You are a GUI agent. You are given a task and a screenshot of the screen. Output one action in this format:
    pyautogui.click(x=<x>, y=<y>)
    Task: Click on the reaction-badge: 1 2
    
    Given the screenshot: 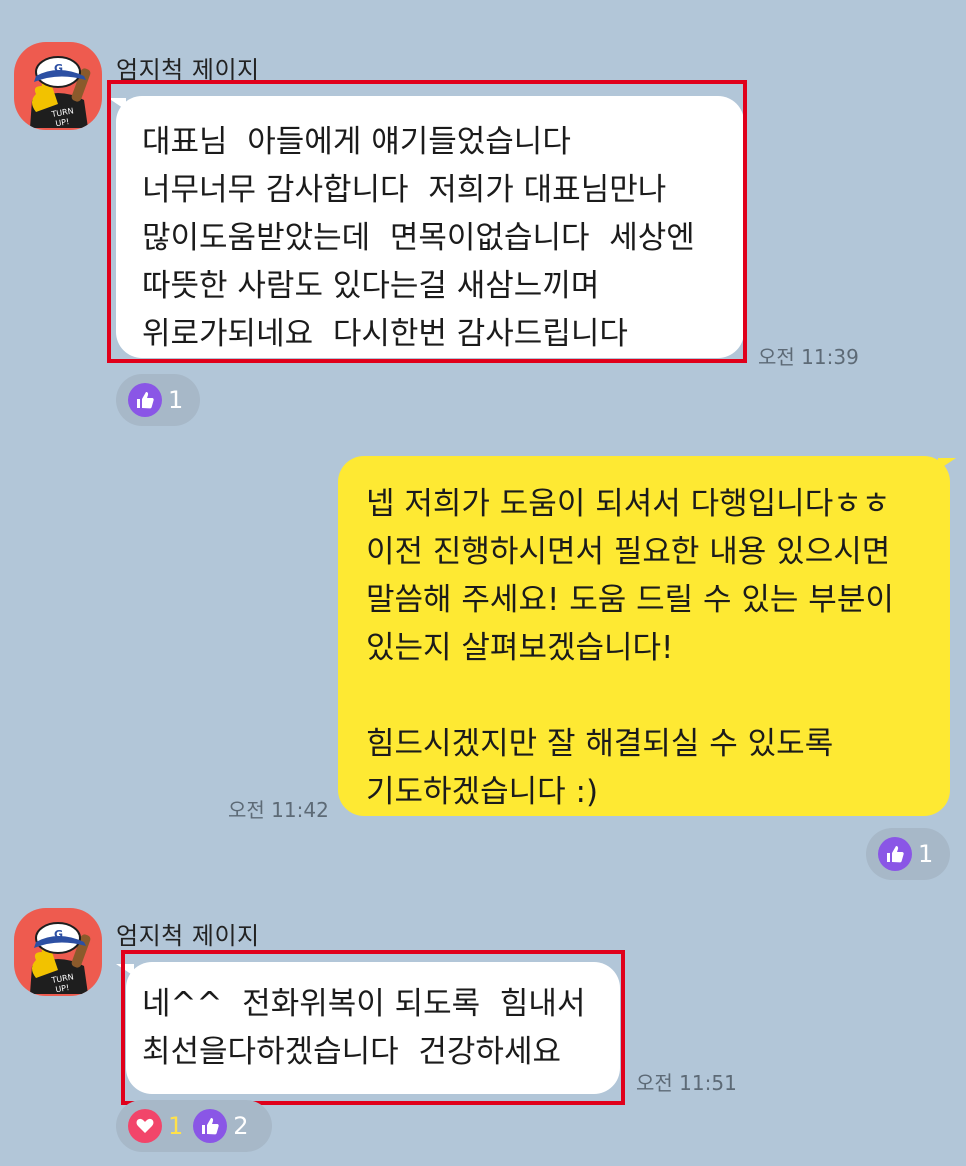 What is the action you would take?
    pyautogui.click(x=194, y=1126)
    